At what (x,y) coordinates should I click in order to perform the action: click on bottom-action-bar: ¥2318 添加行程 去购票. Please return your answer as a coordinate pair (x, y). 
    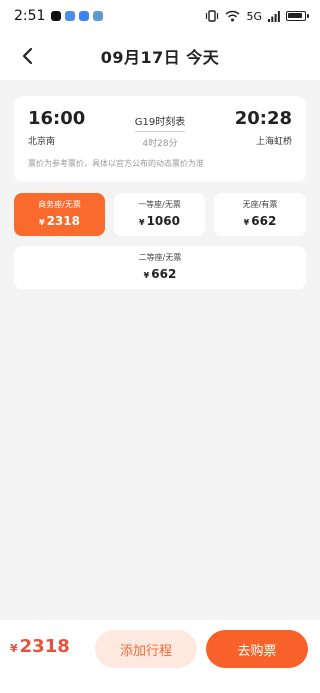
    Looking at the image, I should click on (160, 656).